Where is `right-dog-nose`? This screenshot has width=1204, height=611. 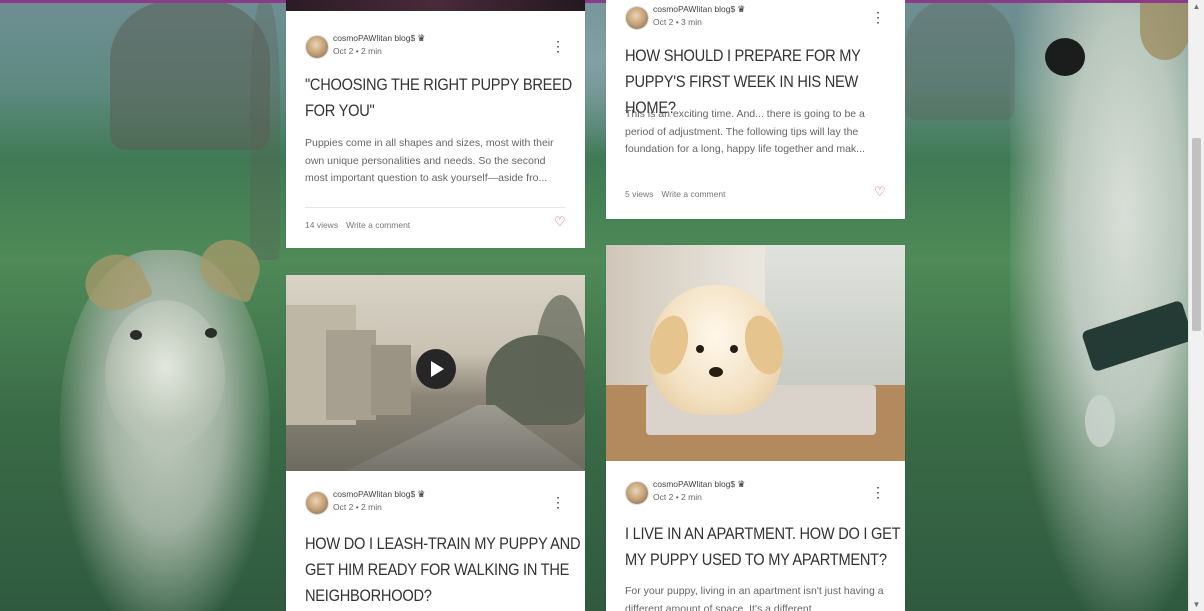 right-dog-nose is located at coordinates (1065, 57).